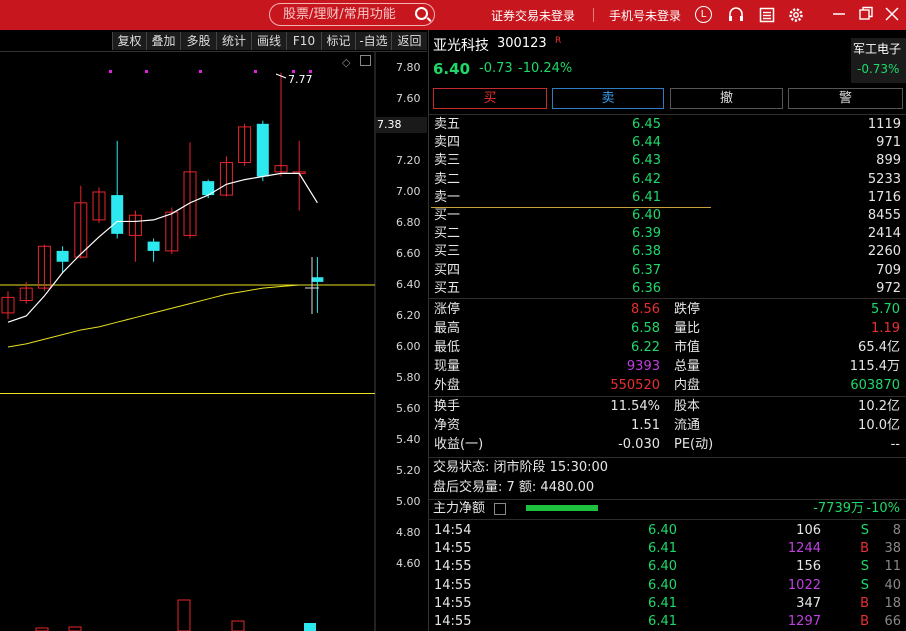  I want to click on stat-value: 8.56, so click(645, 309).